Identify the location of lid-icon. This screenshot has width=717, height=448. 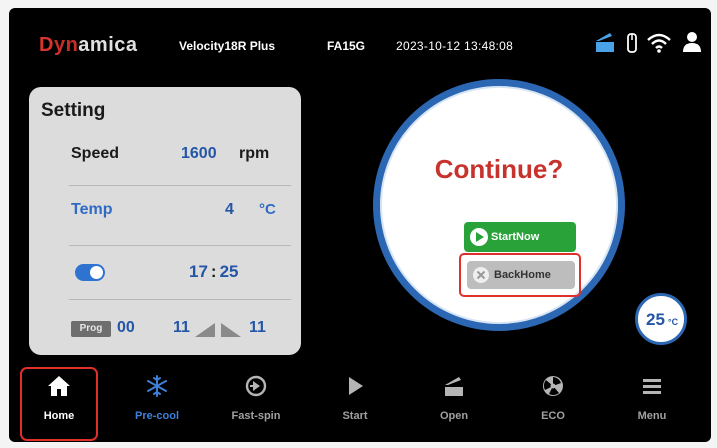
(605, 42).